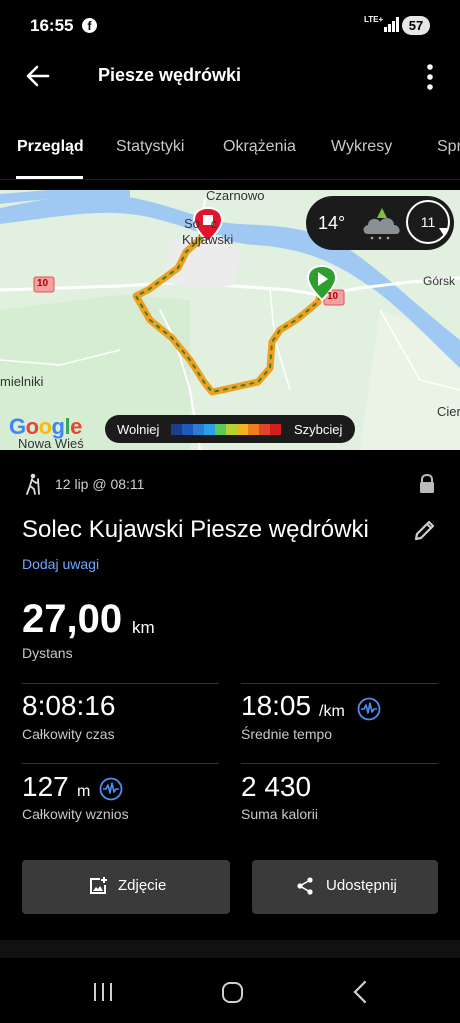 Image resolution: width=460 pixels, height=1023 pixels. Describe the element at coordinates (43, 283) in the screenshot. I see `road-badge-left: 10` at that location.